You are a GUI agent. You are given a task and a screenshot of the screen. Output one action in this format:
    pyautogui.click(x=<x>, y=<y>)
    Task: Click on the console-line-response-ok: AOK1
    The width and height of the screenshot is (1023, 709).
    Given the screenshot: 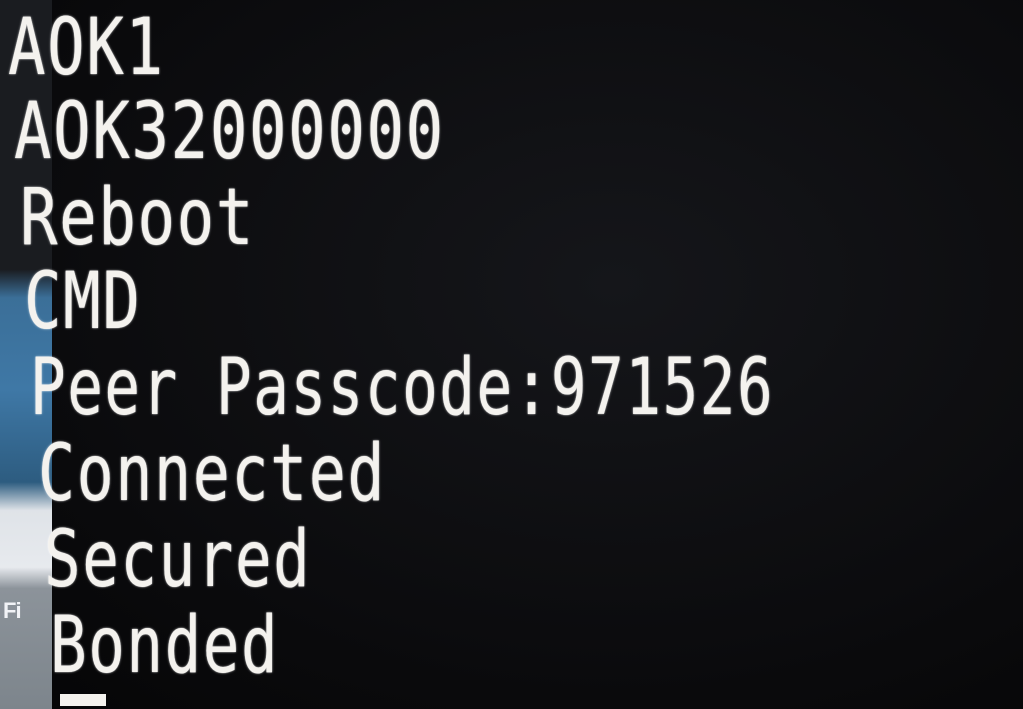 What is the action you would take?
    pyautogui.click(x=86, y=48)
    